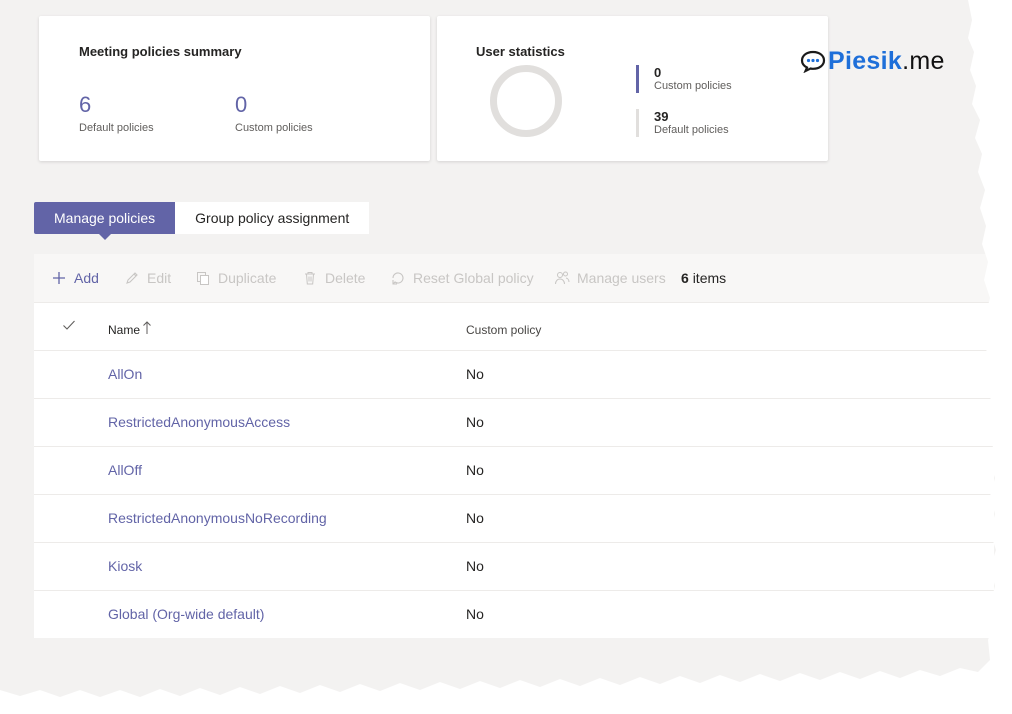 The height and width of the screenshot is (714, 1012). What do you see at coordinates (247, 278) in the screenshot?
I see `duplicate-label: Duplicate` at bounding box center [247, 278].